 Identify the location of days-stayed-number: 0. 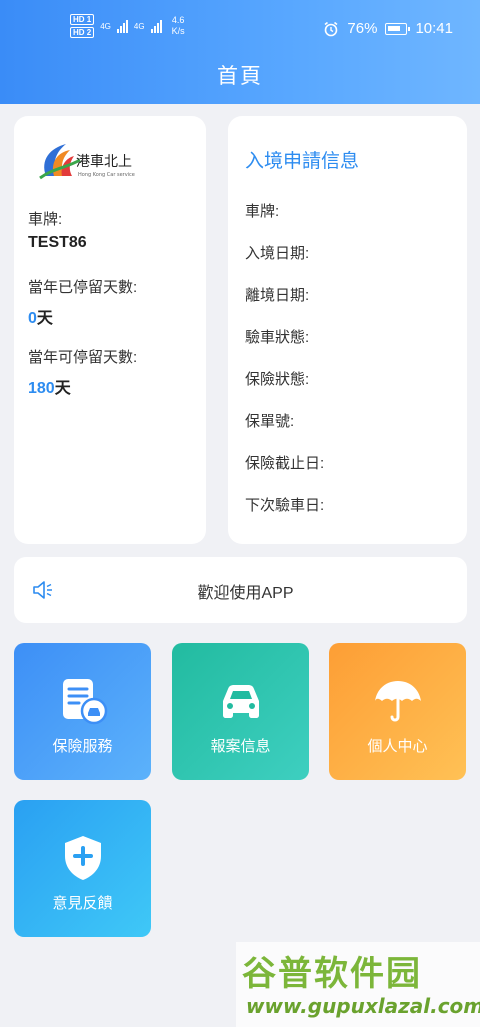
(32, 318).